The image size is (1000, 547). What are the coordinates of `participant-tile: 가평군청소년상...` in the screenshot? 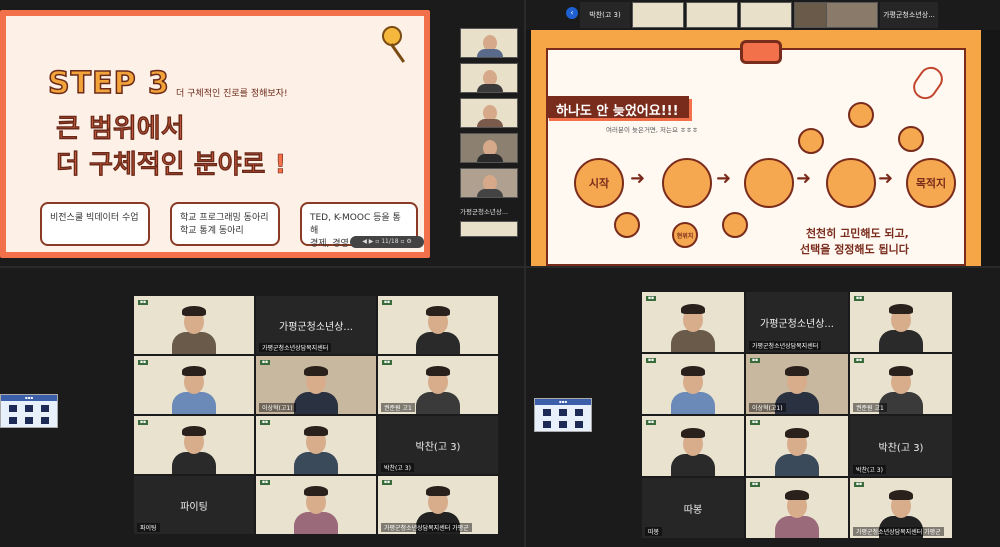 It's located at (909, 15).